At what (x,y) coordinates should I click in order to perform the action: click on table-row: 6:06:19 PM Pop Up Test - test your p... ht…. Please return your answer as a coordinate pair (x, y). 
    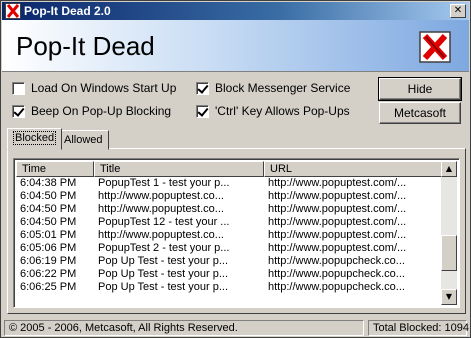
    Looking at the image, I should click on (229, 261).